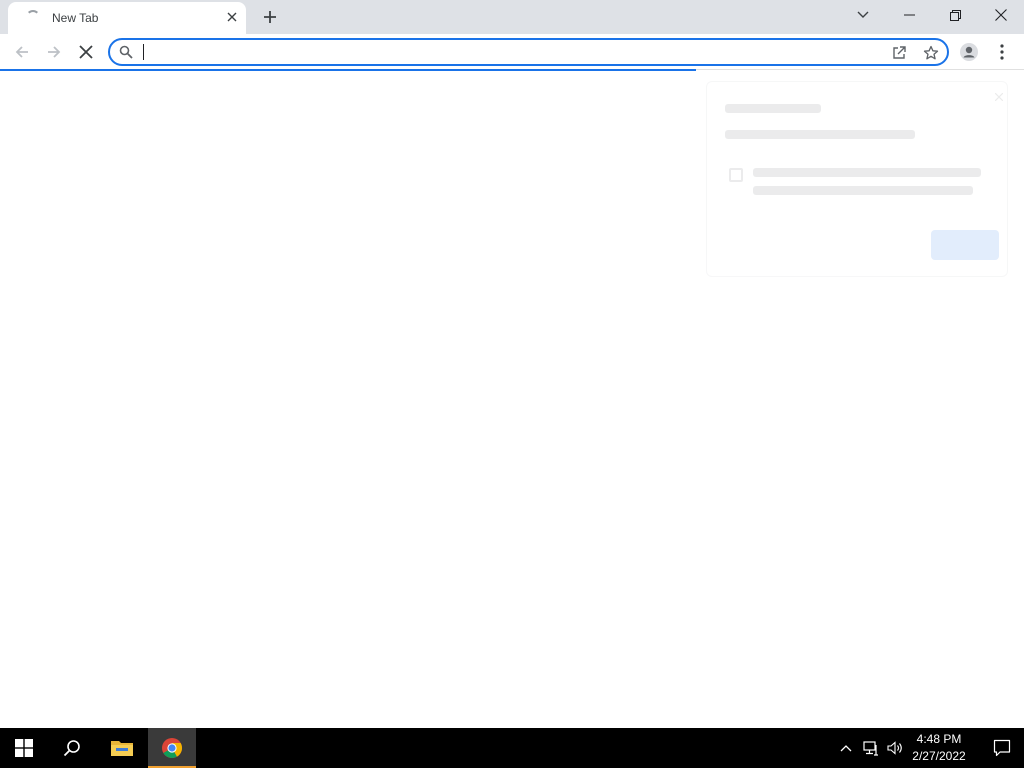  I want to click on restore-button, so click(955, 15).